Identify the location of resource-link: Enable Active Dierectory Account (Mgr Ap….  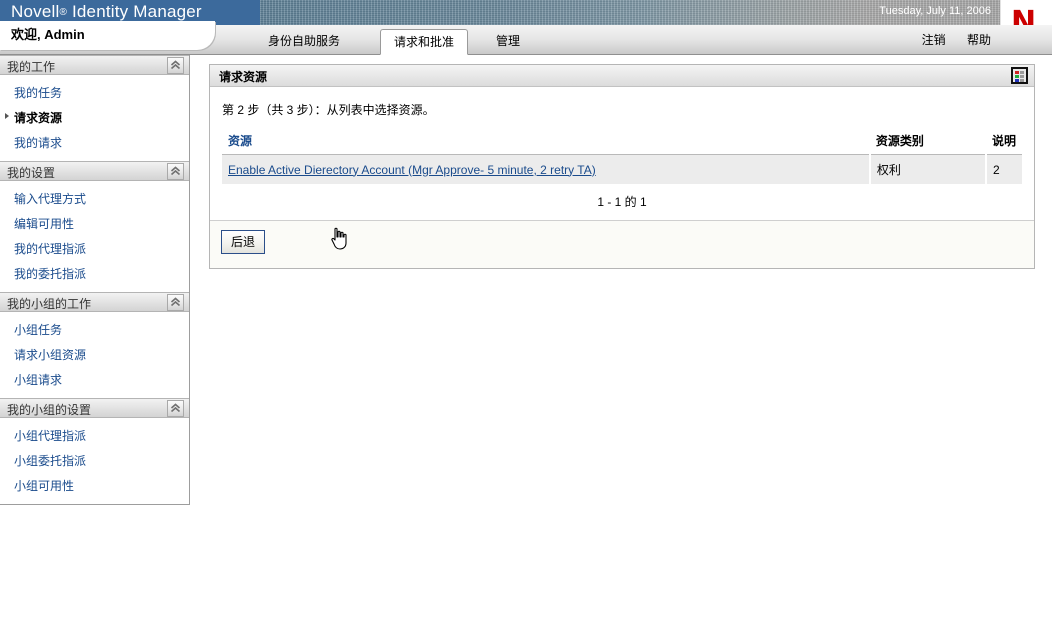
(412, 170).